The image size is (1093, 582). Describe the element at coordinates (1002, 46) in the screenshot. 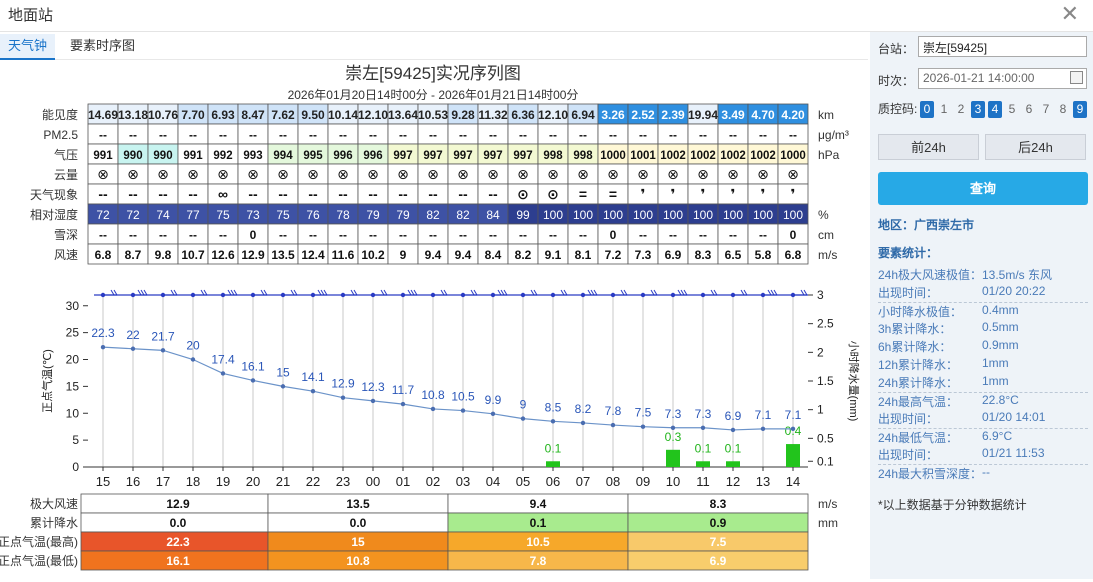

I see `station-input: 崇左[59425]` at that location.